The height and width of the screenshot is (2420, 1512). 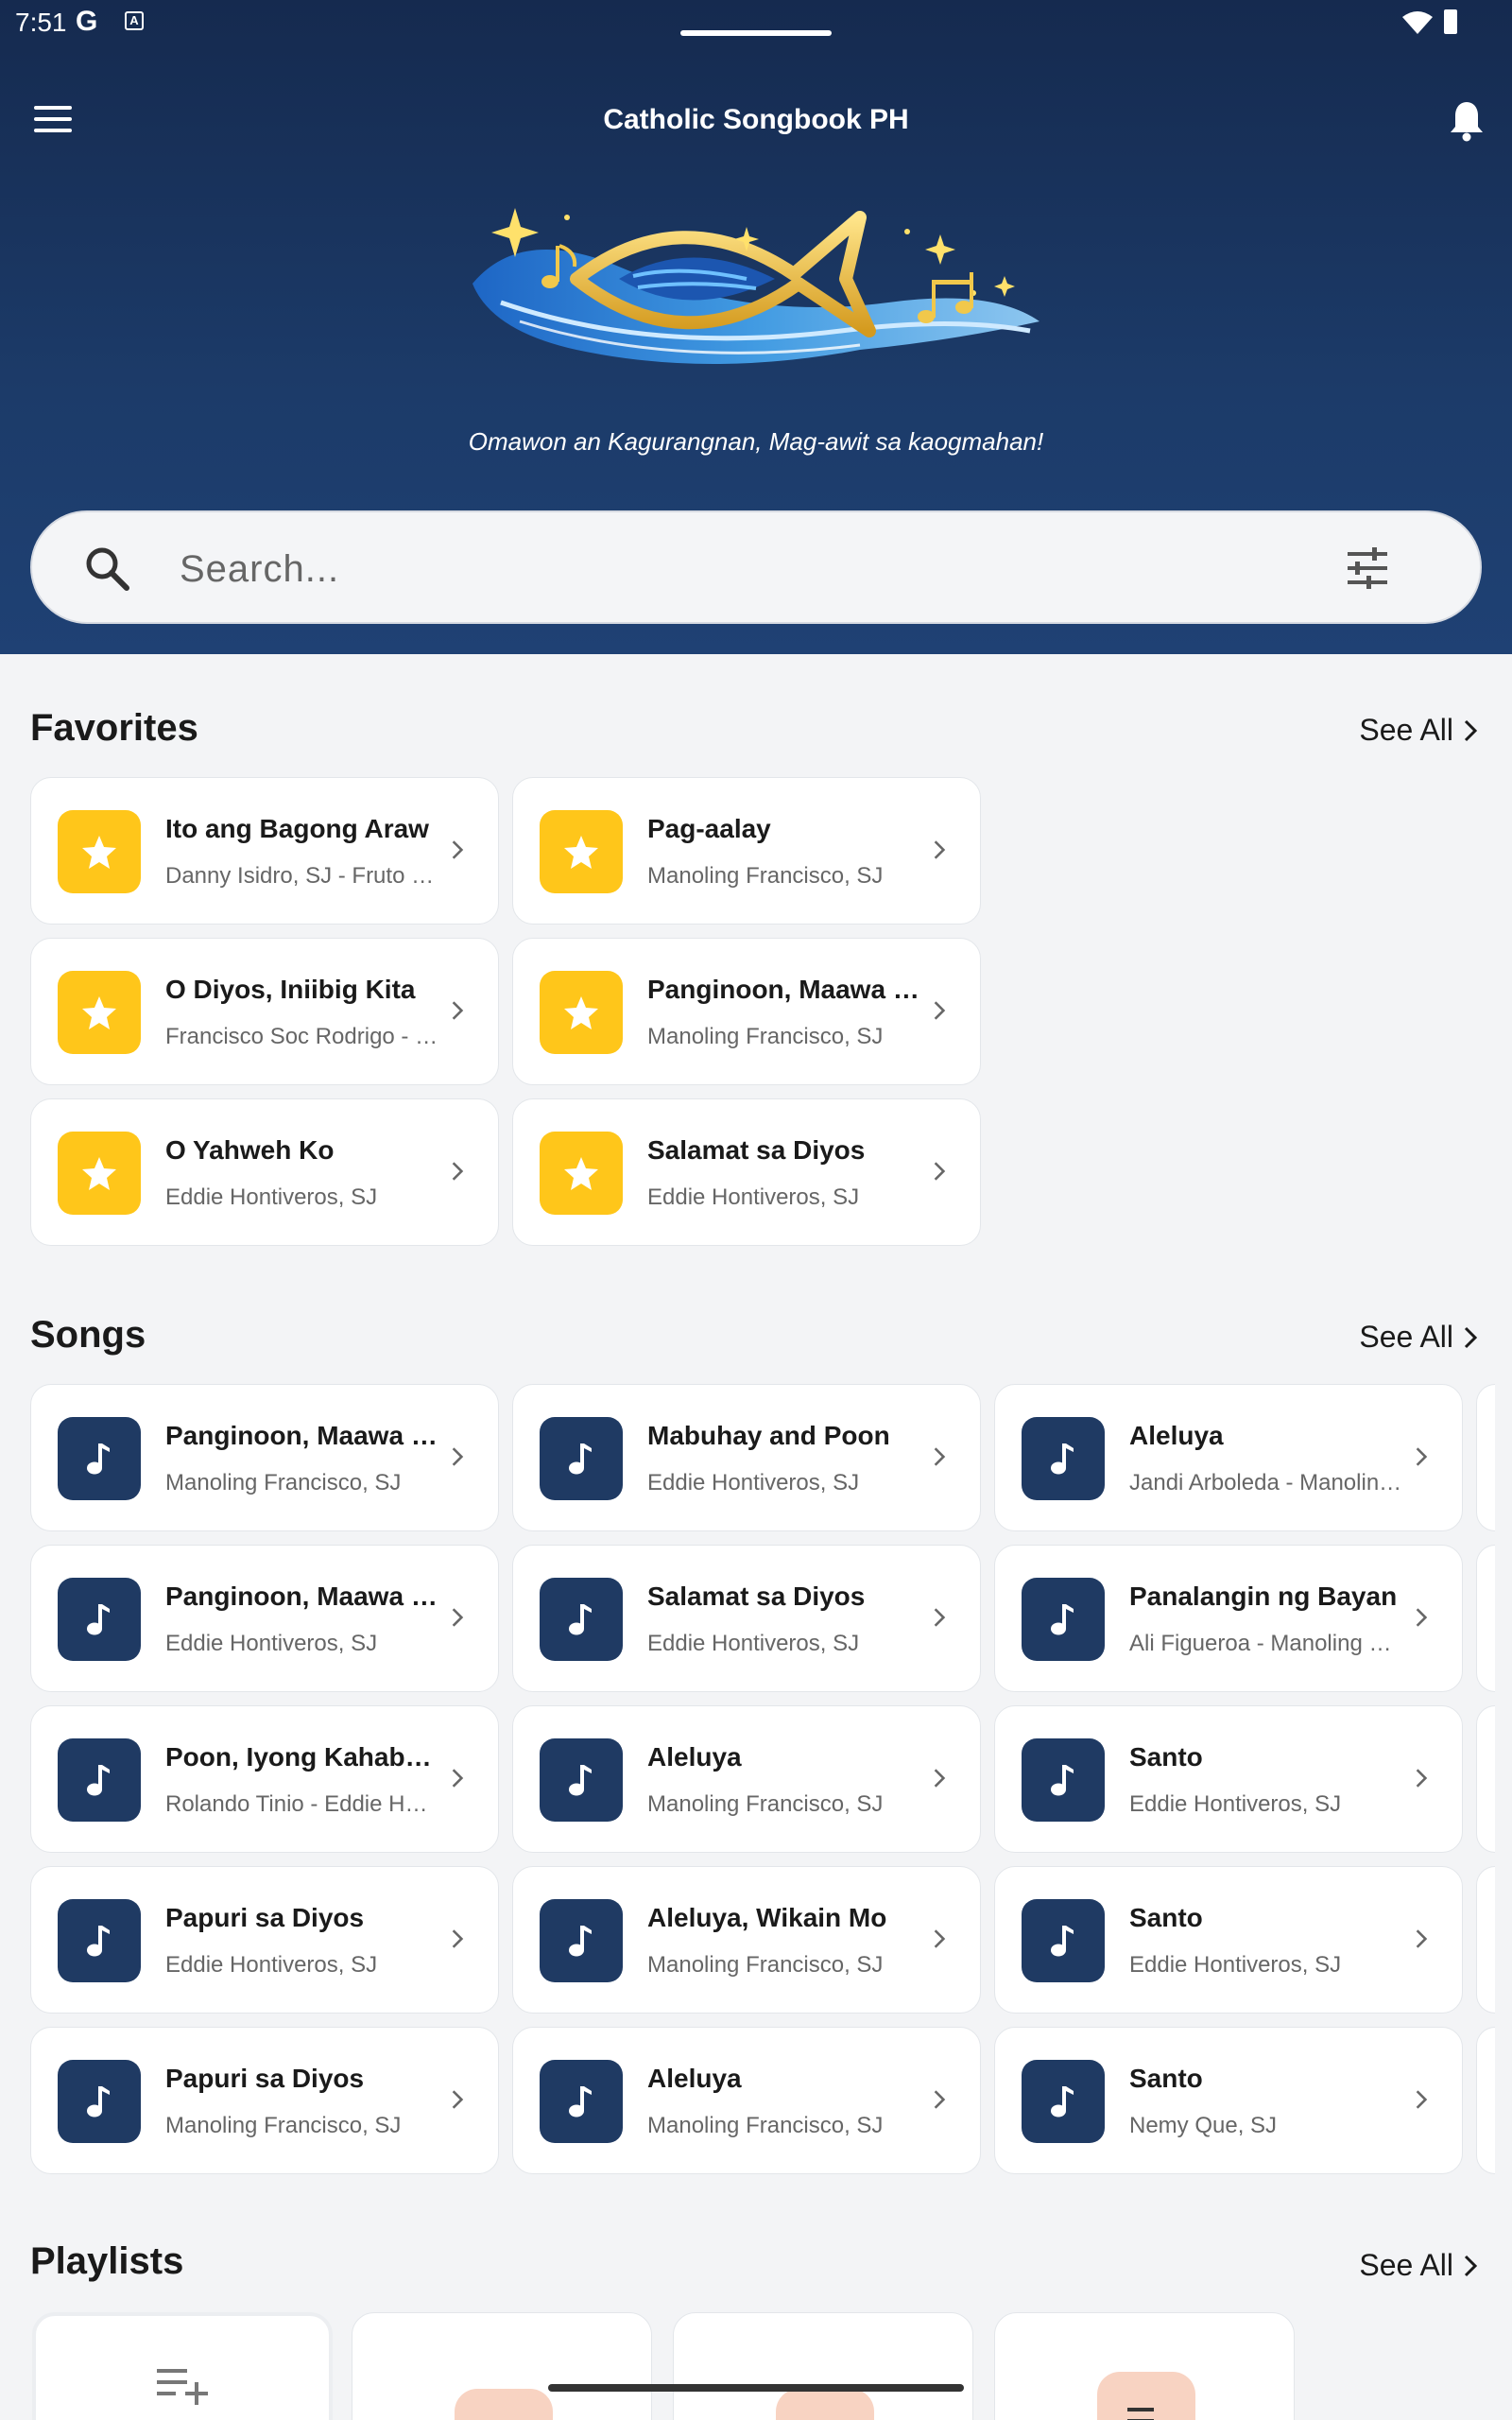 I want to click on song-card: Mabuhay and Poon Eddie Hontiveros, SJ, so click(x=746, y=1457).